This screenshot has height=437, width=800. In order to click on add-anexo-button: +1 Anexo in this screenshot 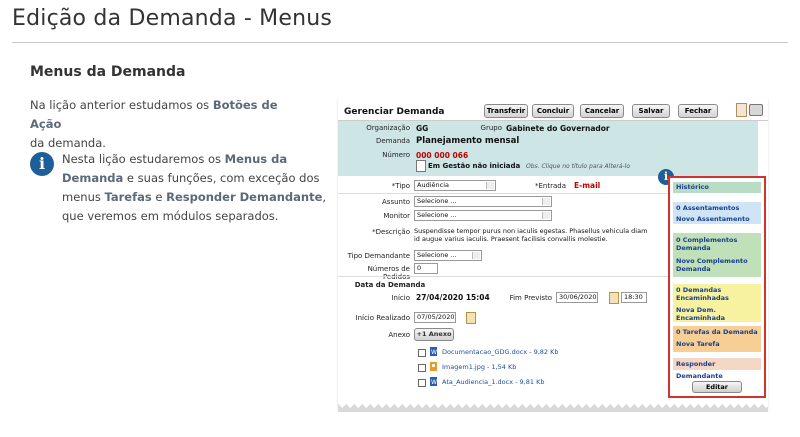, I will do `click(434, 334)`.